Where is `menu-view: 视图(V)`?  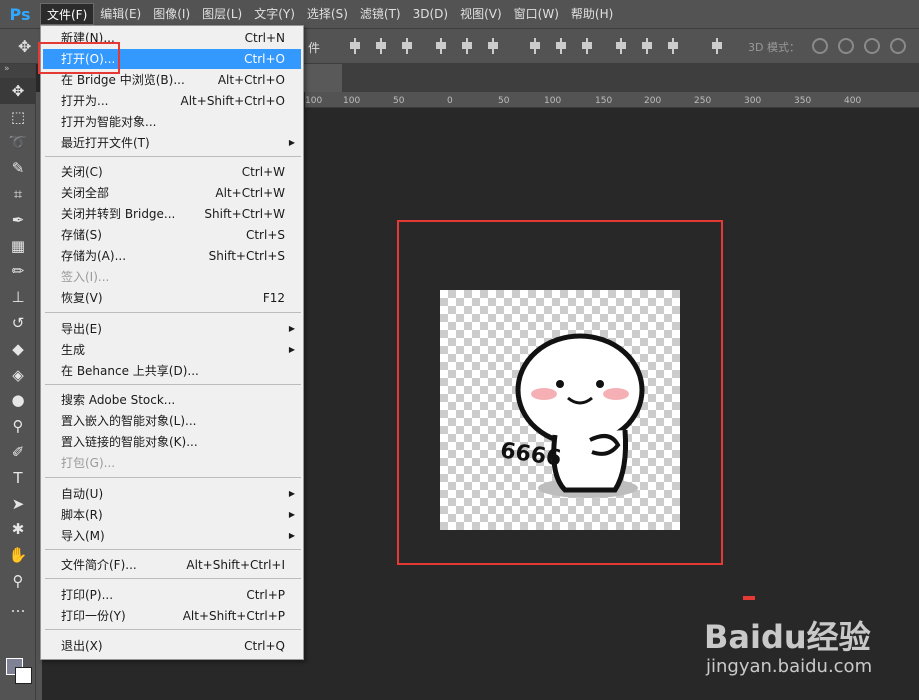 menu-view: 视图(V) is located at coordinates (481, 14).